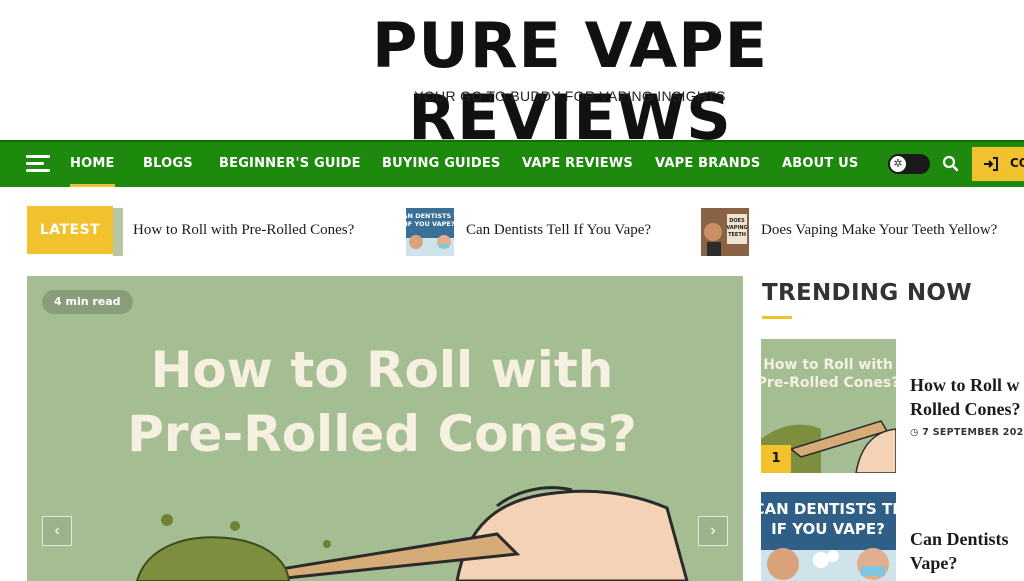  What do you see at coordinates (991, 164) in the screenshot?
I see `login-icon` at bounding box center [991, 164].